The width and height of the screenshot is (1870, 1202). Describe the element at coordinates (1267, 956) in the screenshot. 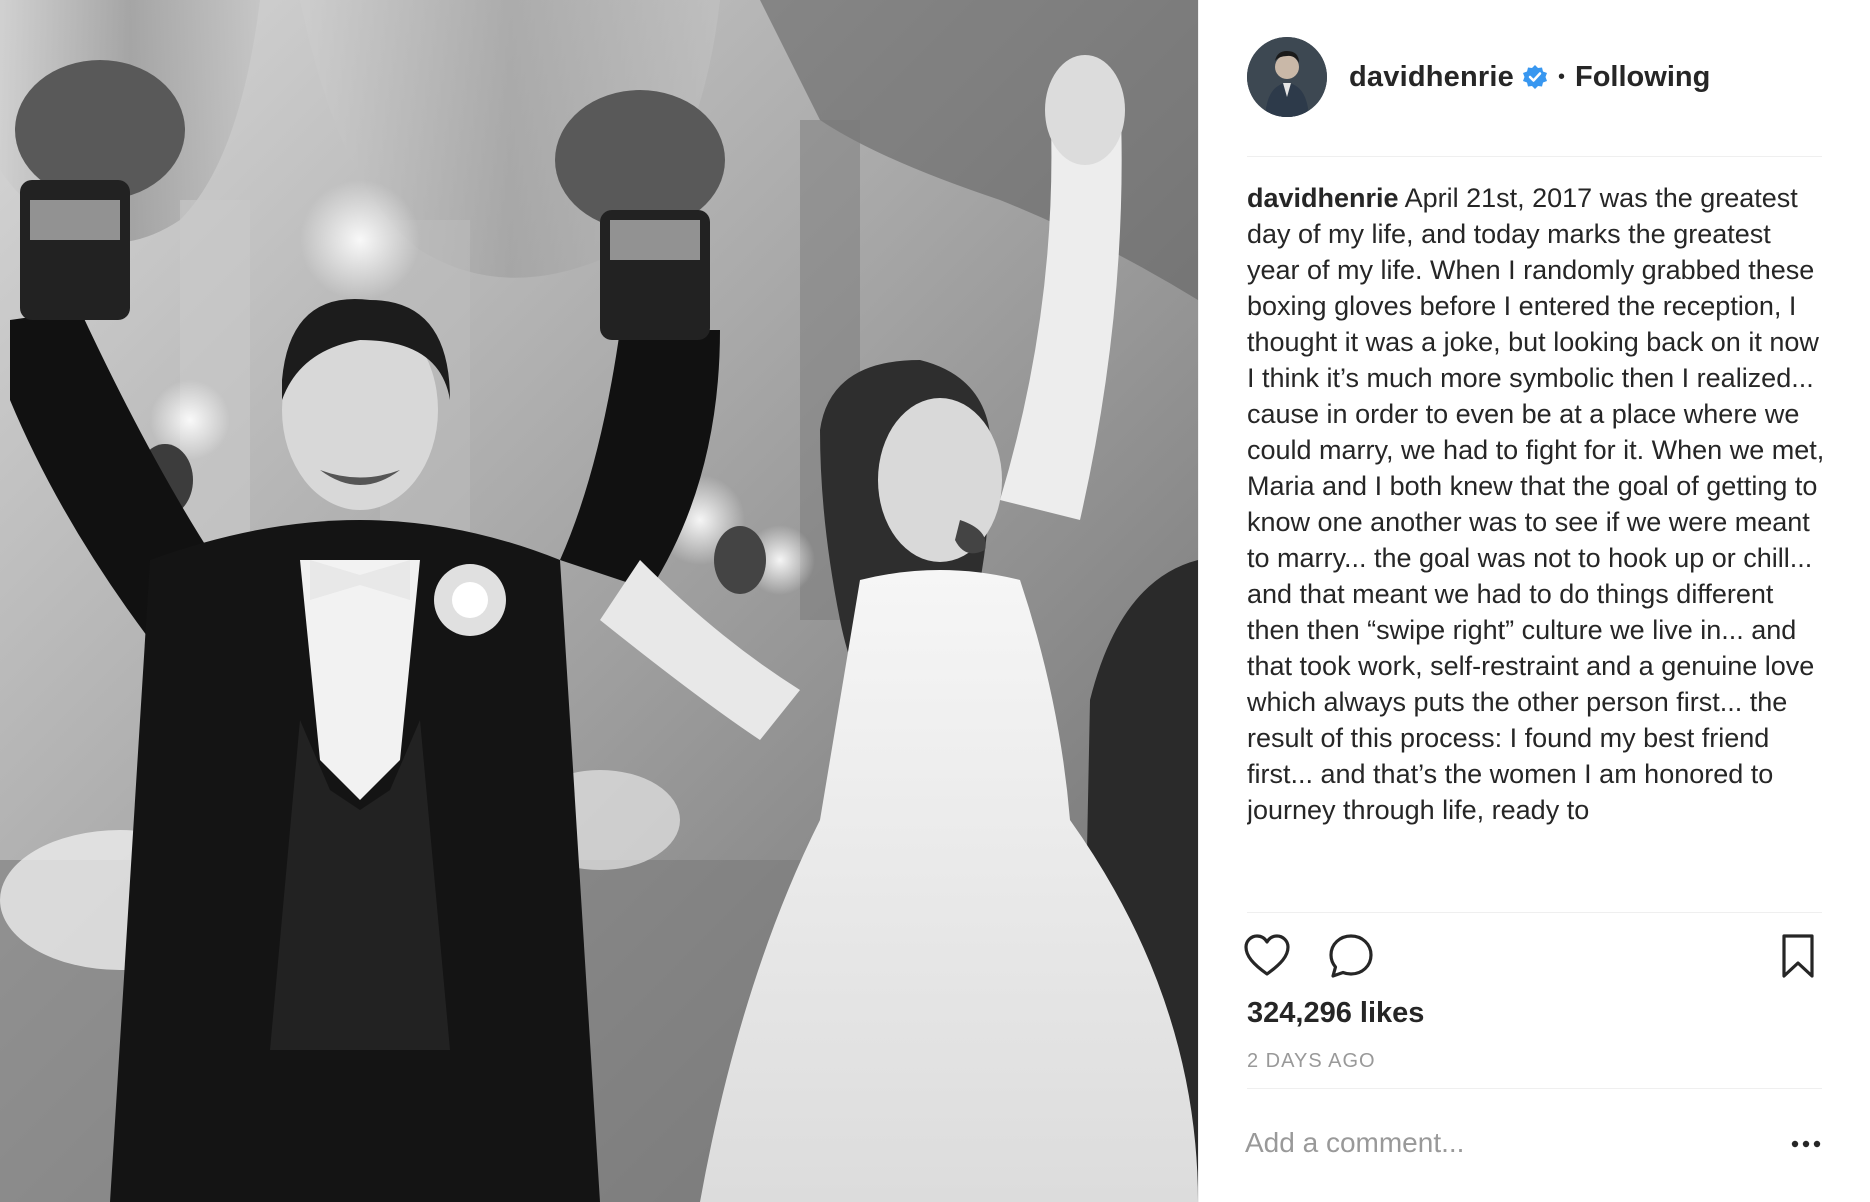

I see `heart-icon` at that location.